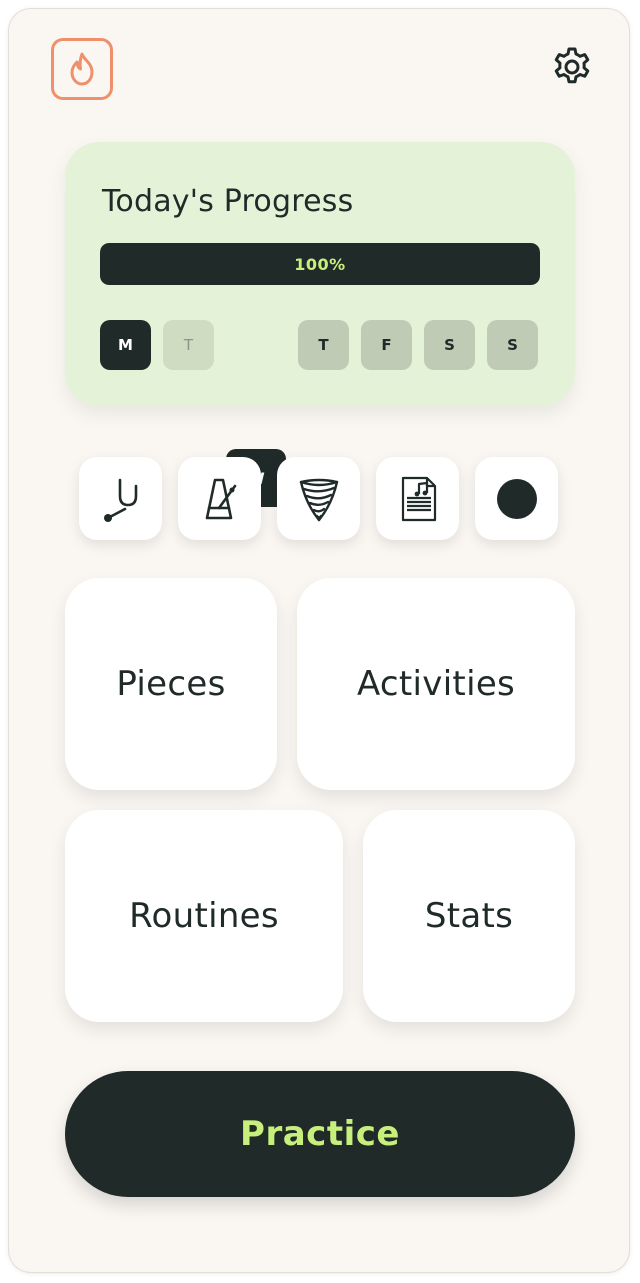 Image resolution: width=640 pixels, height=1283 pixels. I want to click on activities-tile: Activities, so click(436, 684).